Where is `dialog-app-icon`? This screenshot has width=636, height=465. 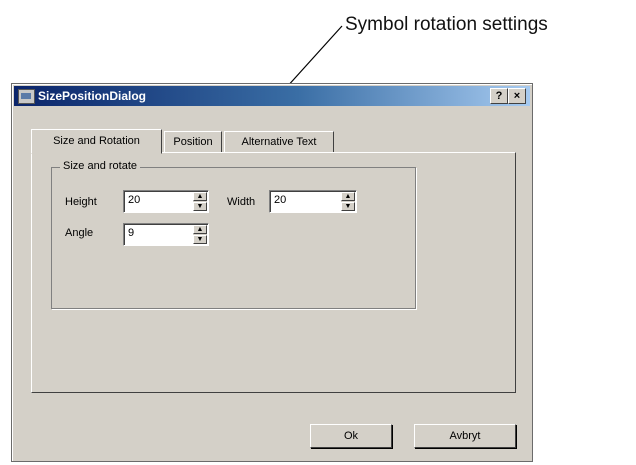
dialog-app-icon is located at coordinates (26, 96).